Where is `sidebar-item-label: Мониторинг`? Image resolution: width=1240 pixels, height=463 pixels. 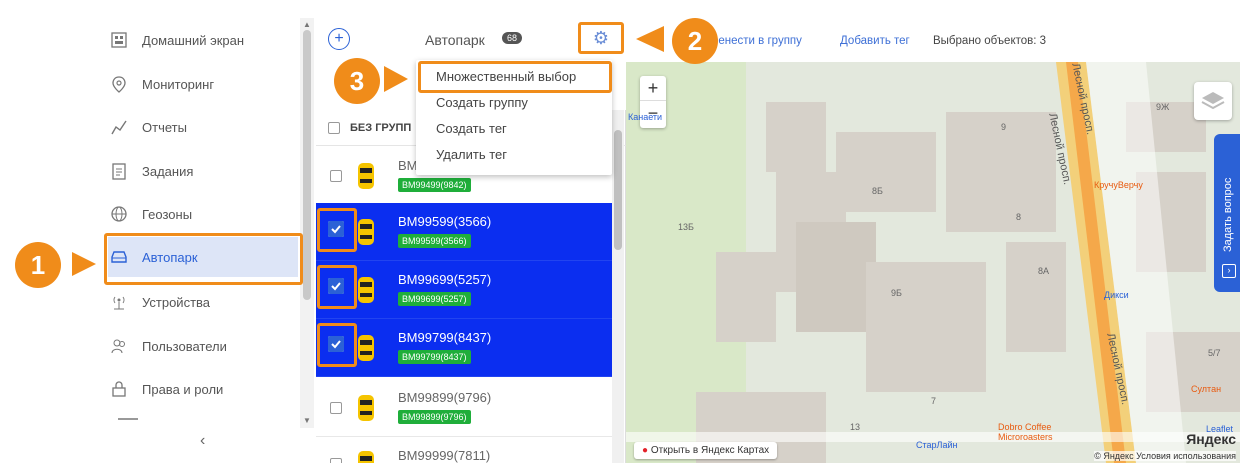 sidebar-item-label: Мониторинг is located at coordinates (178, 84).